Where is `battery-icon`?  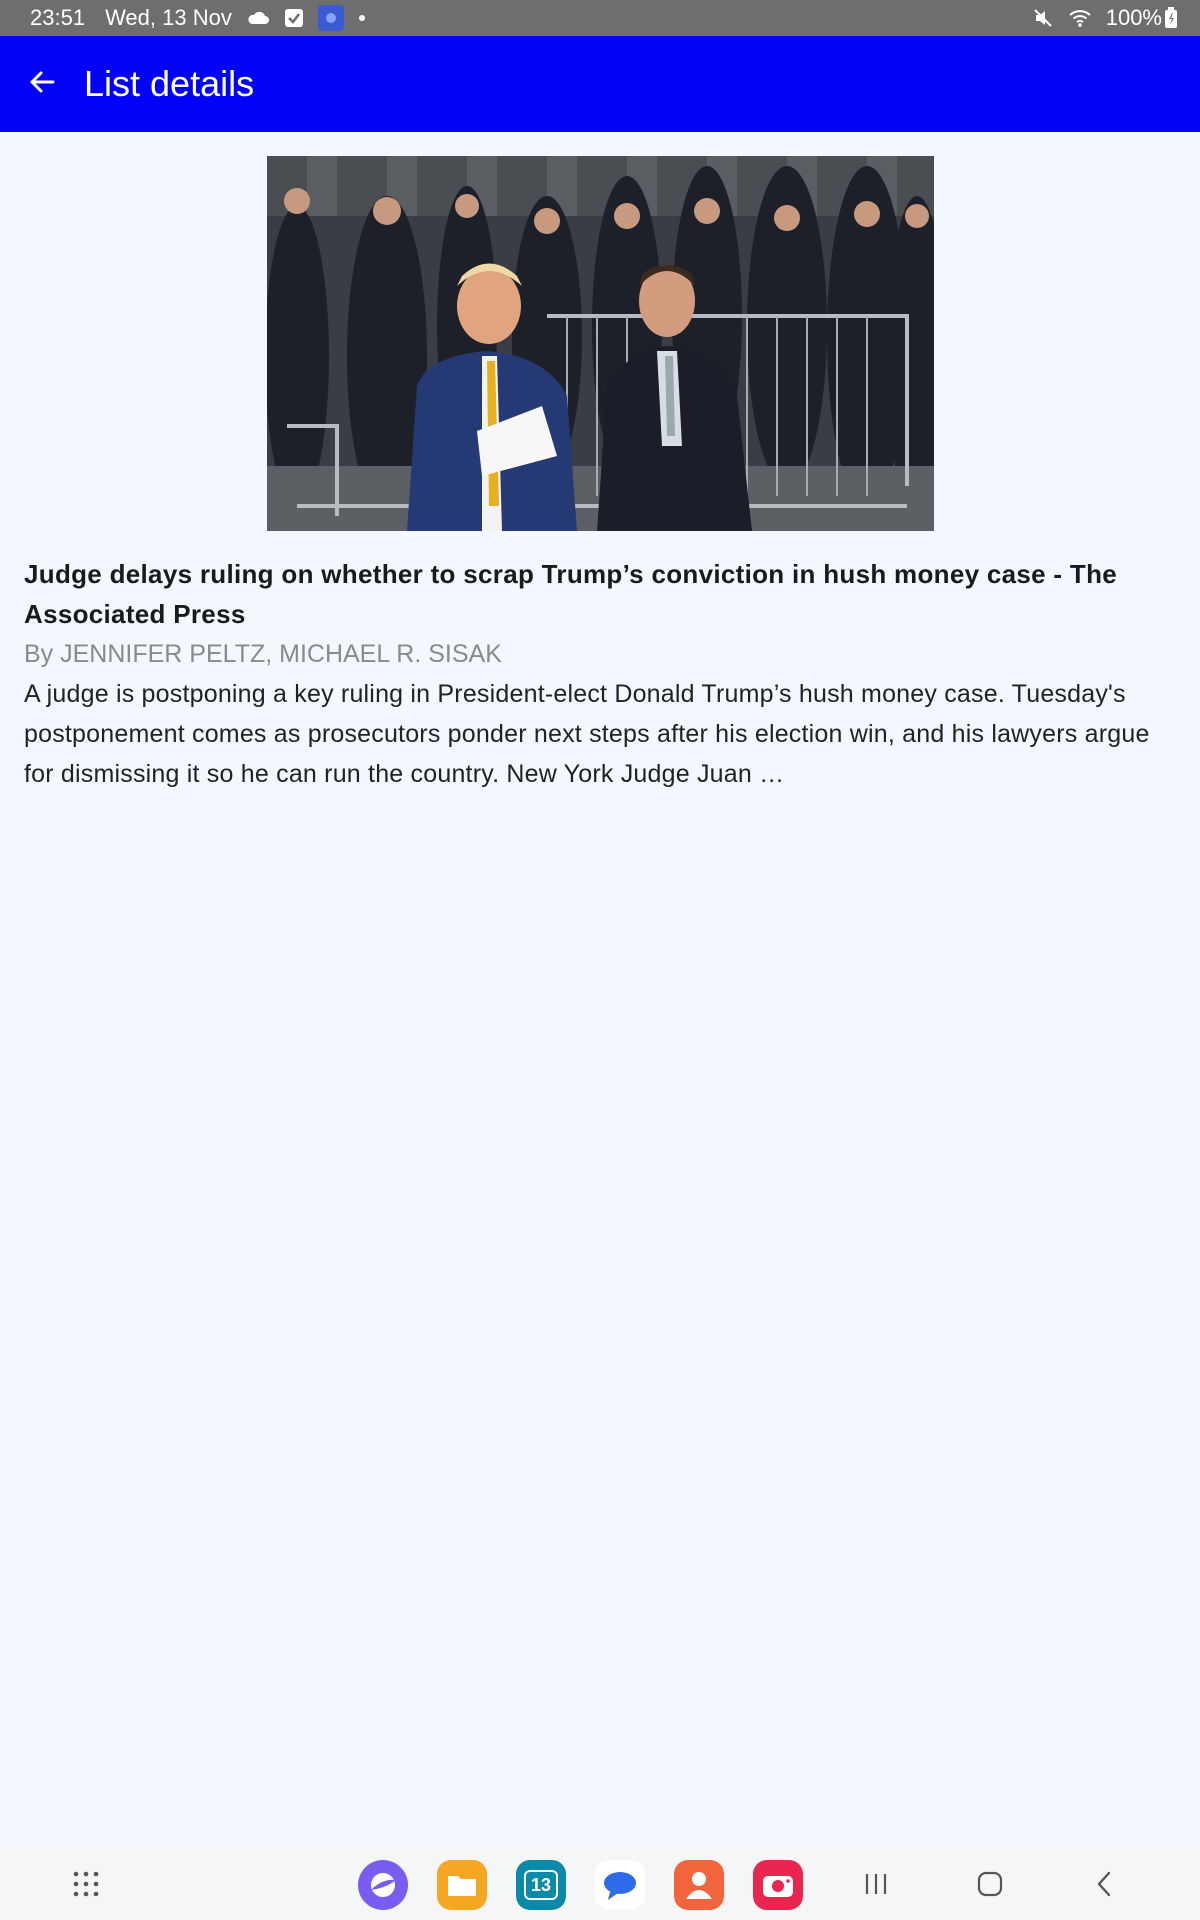 battery-icon is located at coordinates (1171, 18).